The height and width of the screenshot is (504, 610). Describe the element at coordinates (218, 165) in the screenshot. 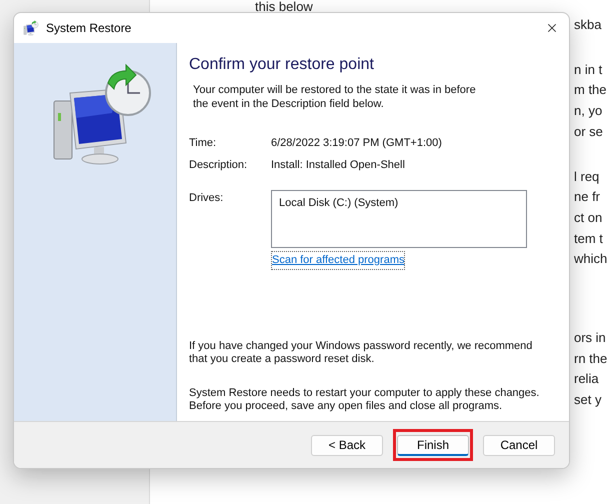

I see `field-label: Description:` at that location.